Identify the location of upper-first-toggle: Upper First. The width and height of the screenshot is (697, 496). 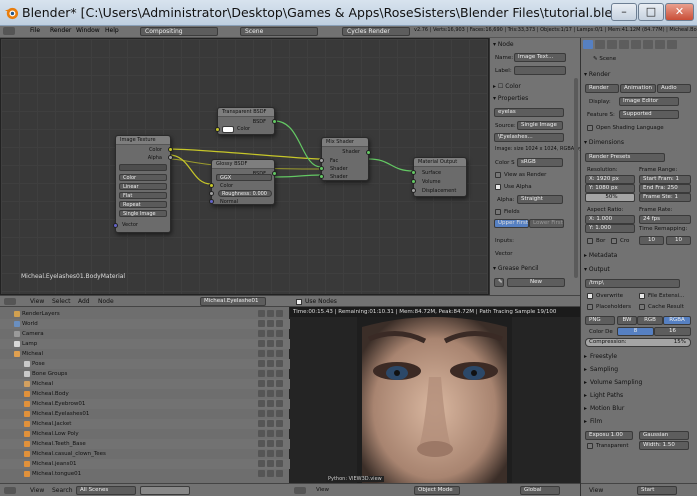
(511, 223).